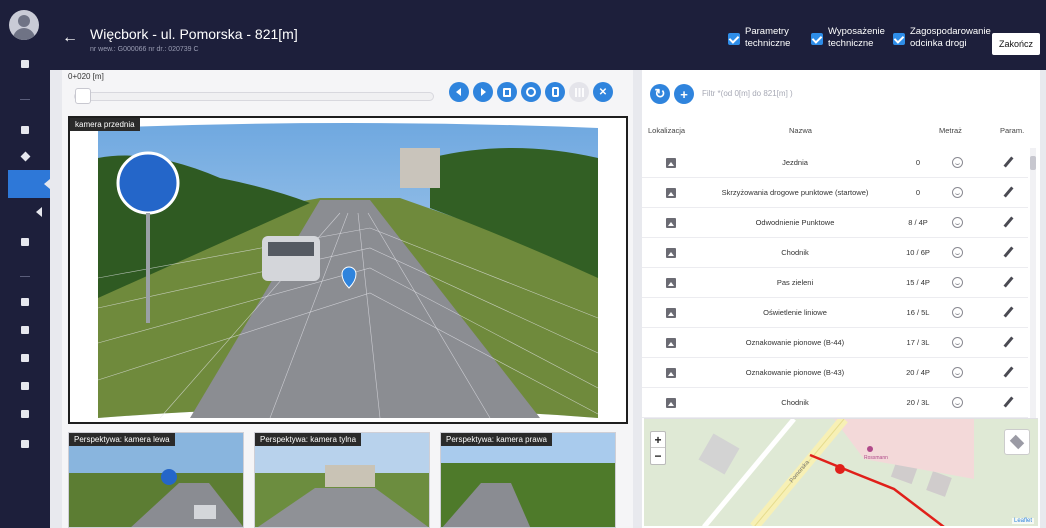 The height and width of the screenshot is (528, 1046). Describe the element at coordinates (658, 456) in the screenshot. I see `zoom-out-button: −` at that location.